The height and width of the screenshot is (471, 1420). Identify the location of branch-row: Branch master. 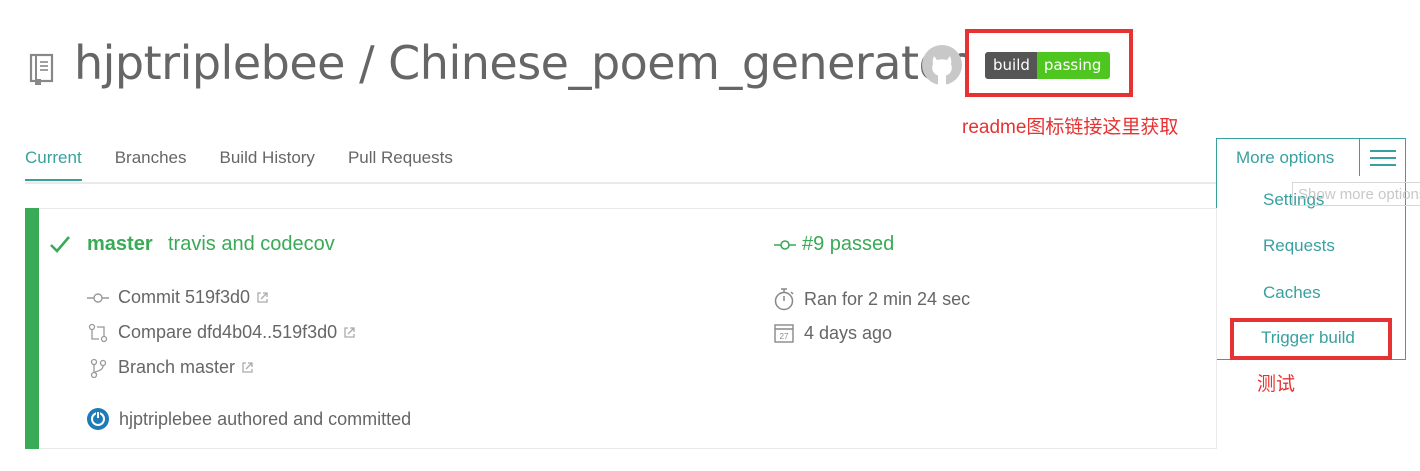
(175, 367).